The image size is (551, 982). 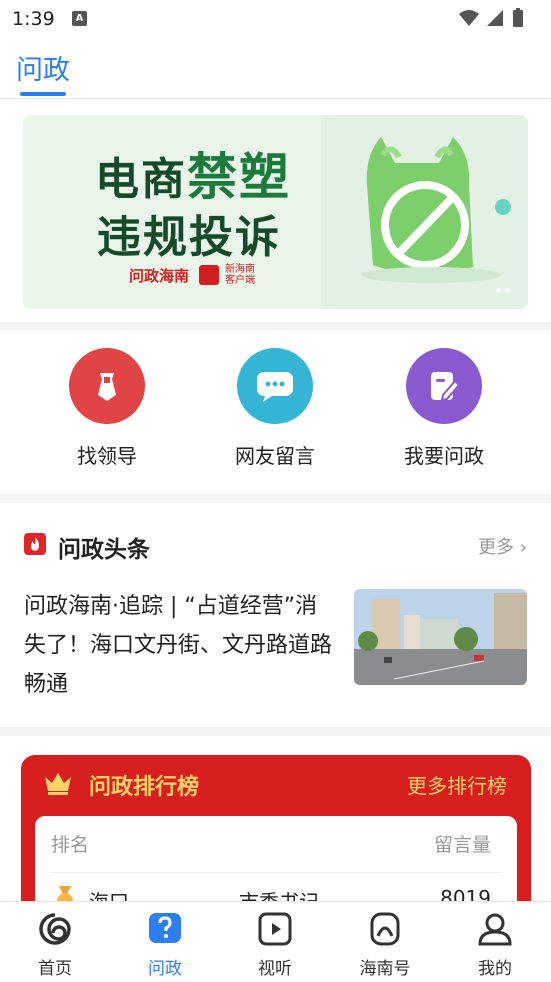 What do you see at coordinates (33, 19) in the screenshot?
I see `status-time: 1:39` at bounding box center [33, 19].